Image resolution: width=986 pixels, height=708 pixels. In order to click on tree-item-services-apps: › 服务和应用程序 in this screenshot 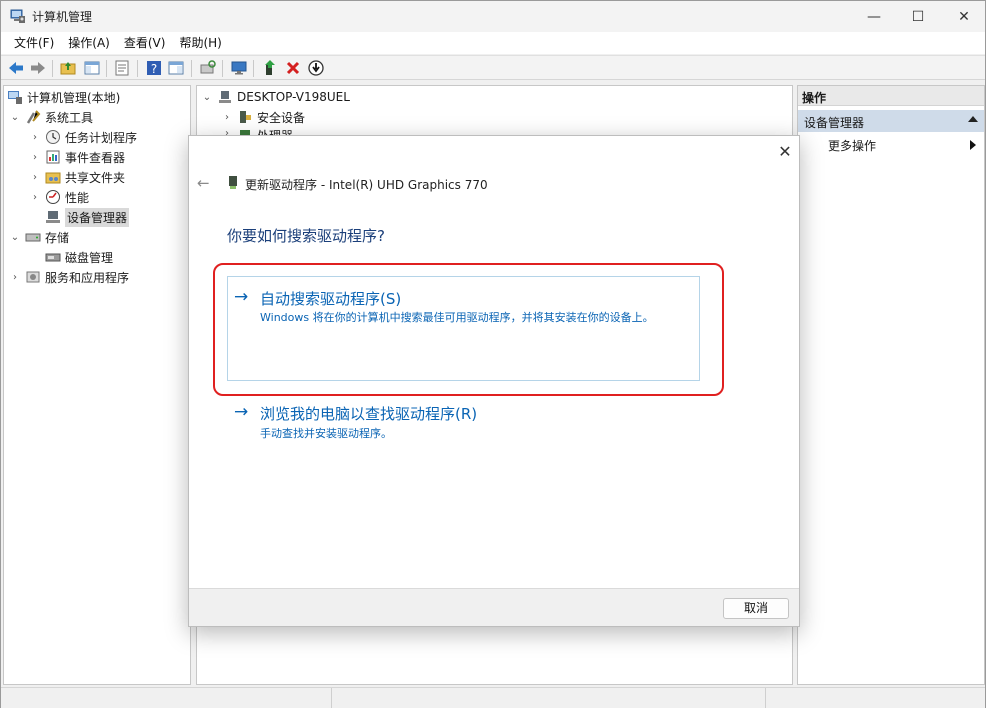, I will do `click(69, 277)`.